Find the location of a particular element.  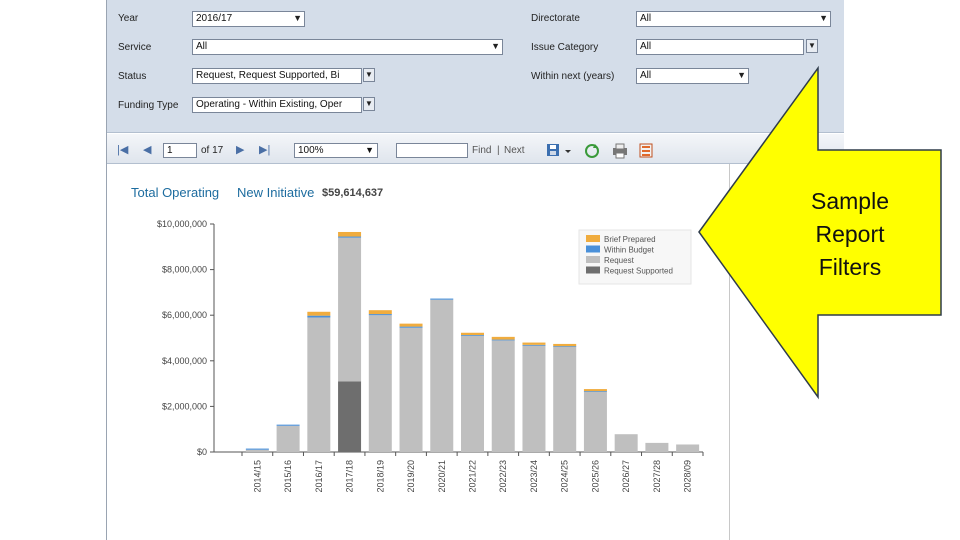

callout-line-3: Filters is located at coordinates (850, 267).